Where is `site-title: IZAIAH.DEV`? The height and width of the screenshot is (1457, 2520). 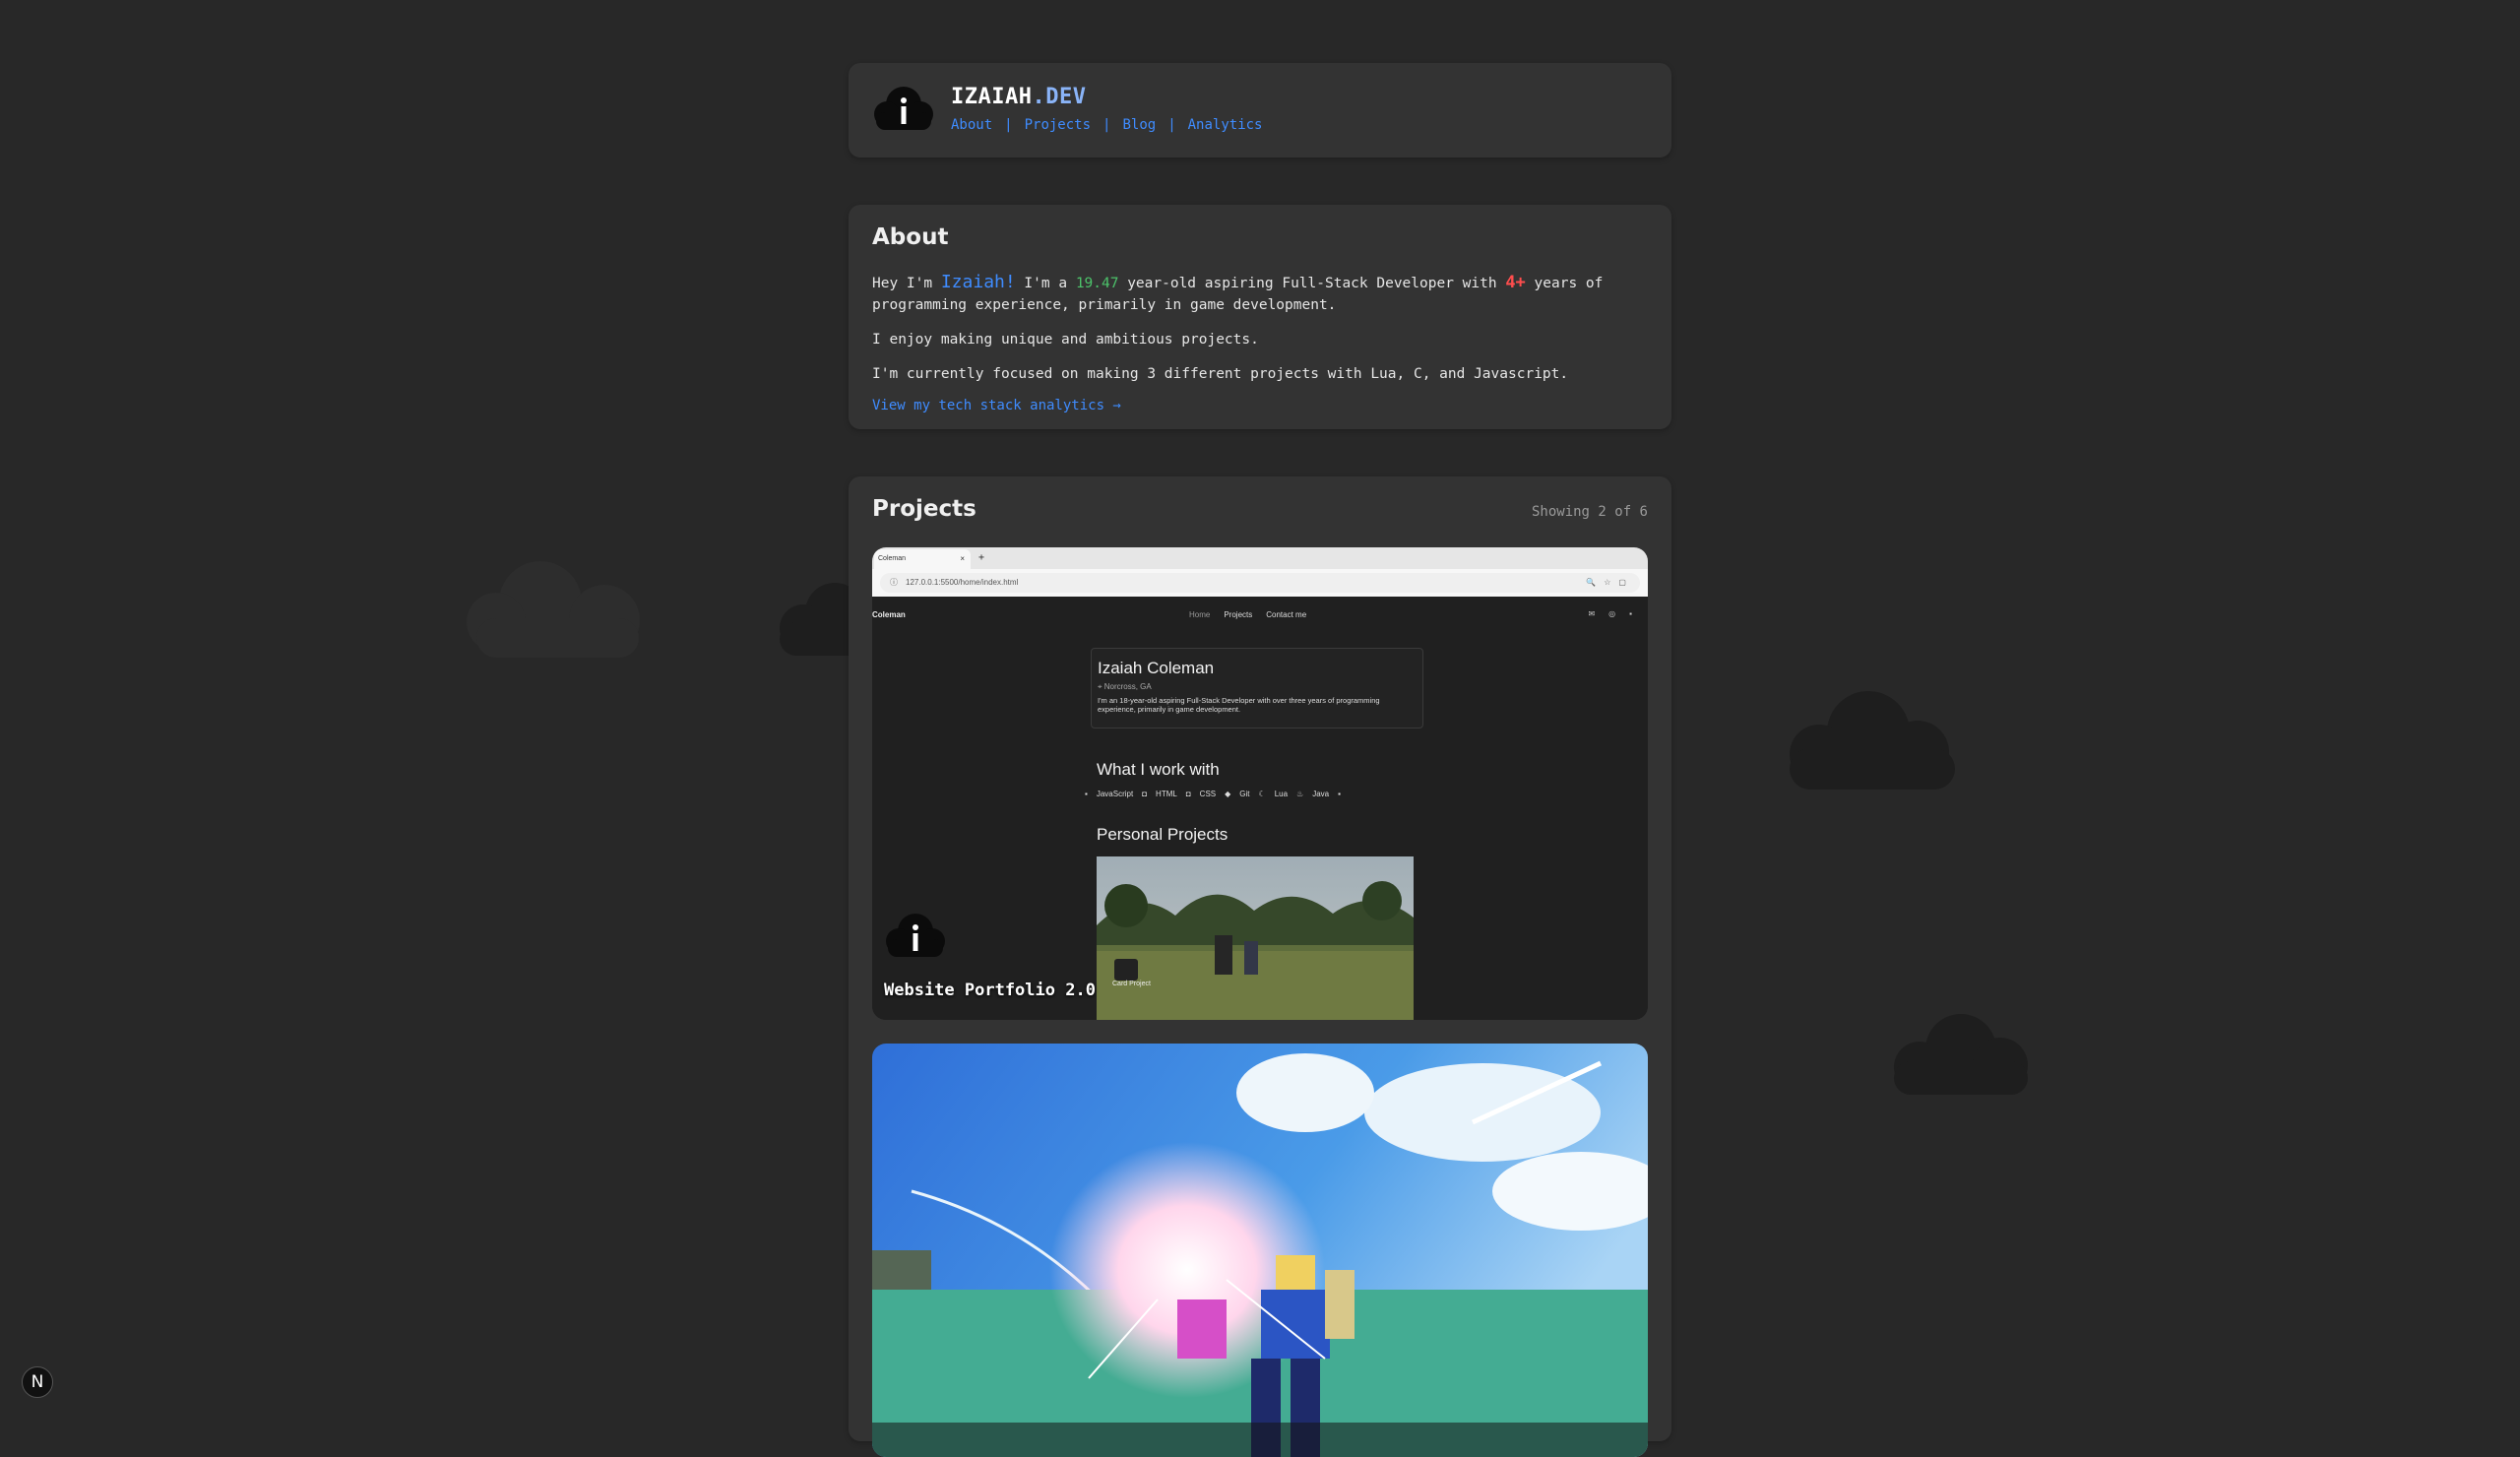 site-title: IZAIAH.DEV is located at coordinates (1018, 97).